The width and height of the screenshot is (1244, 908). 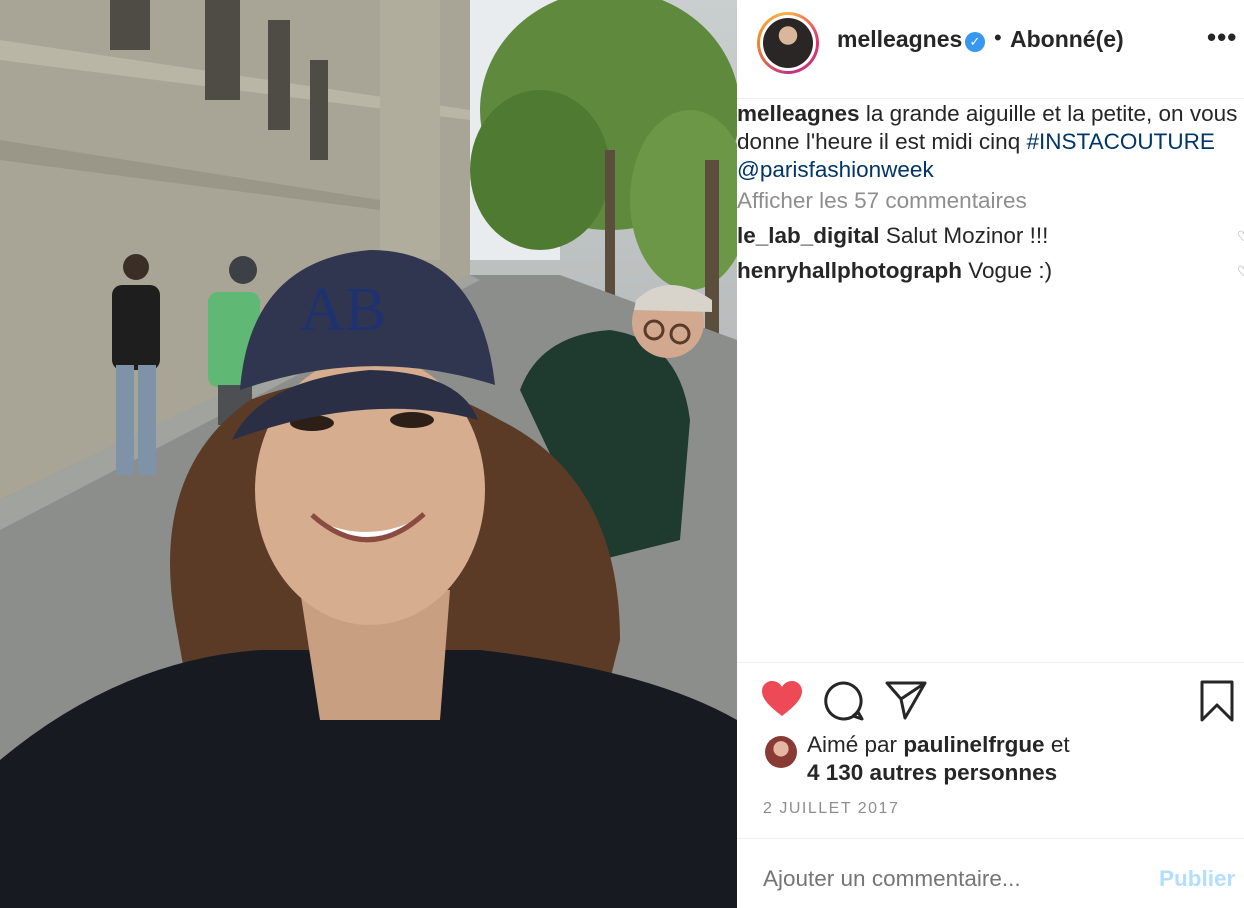 What do you see at coordinates (990, 702) in the screenshot?
I see `post-actions-bar` at bounding box center [990, 702].